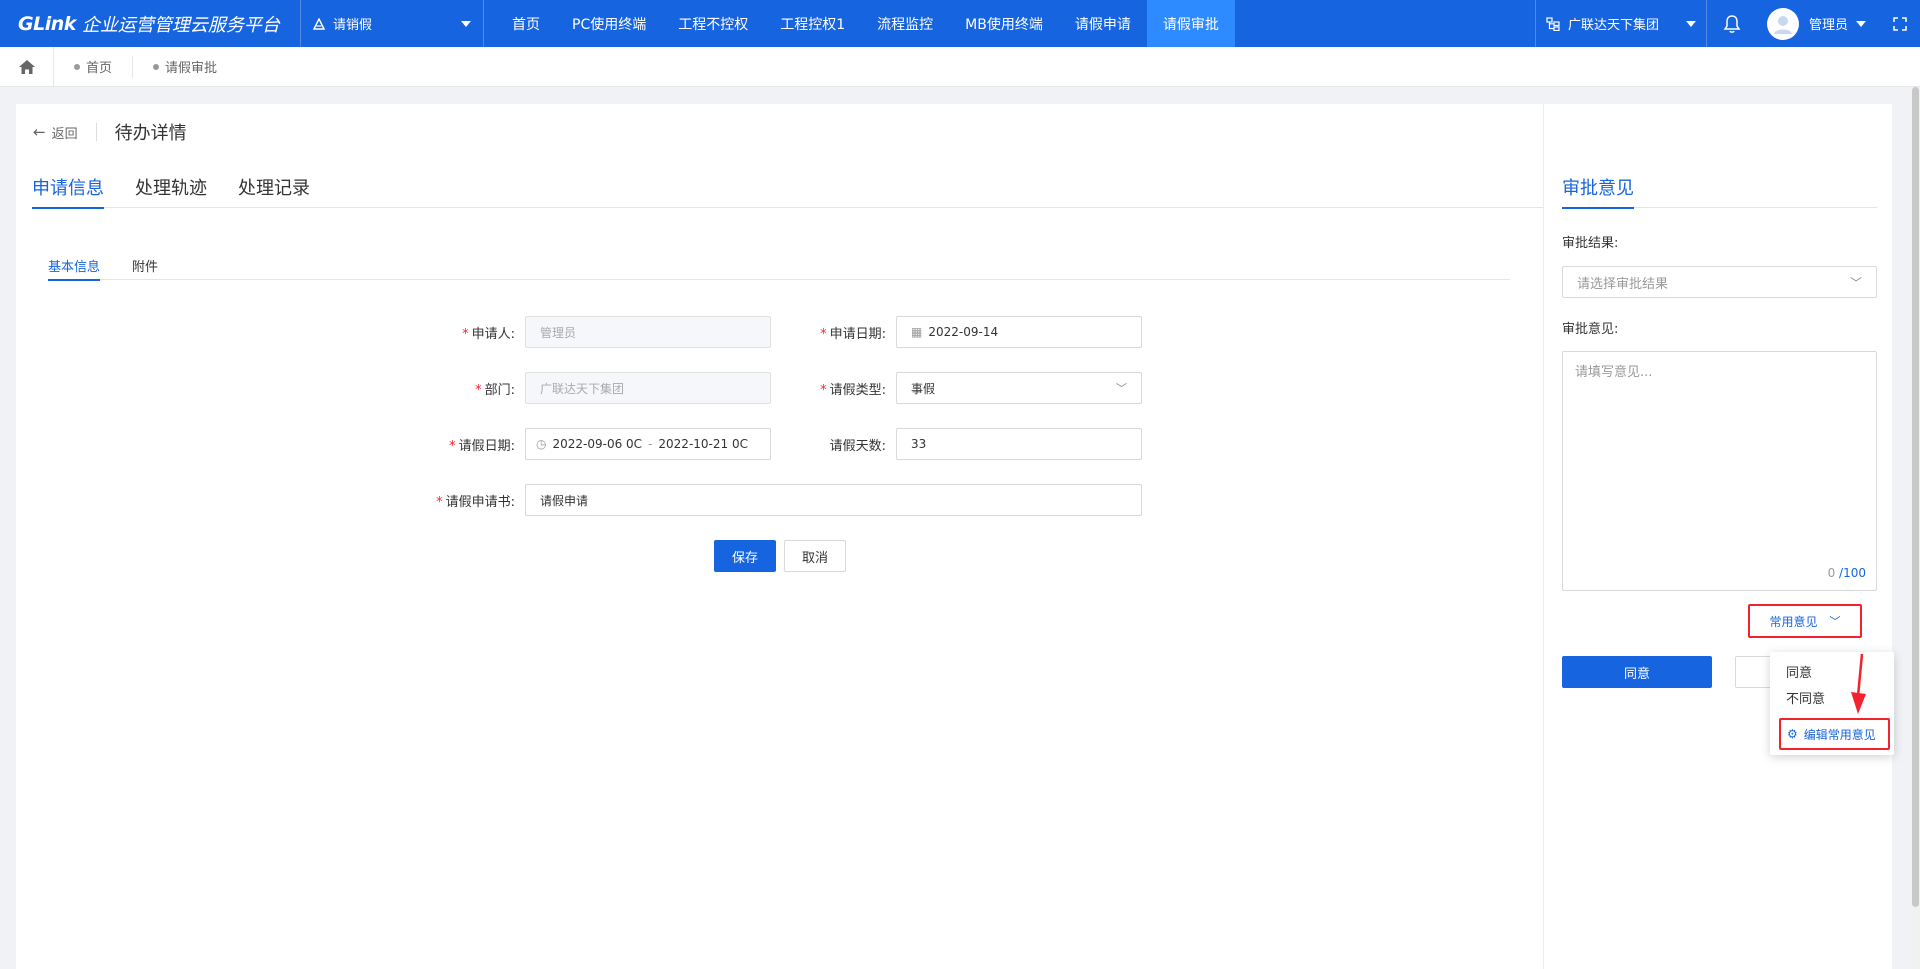 The image size is (1920, 969). Describe the element at coordinates (482, 446) in the screenshot. I see `leave-dates-label: * 请假日期:` at that location.